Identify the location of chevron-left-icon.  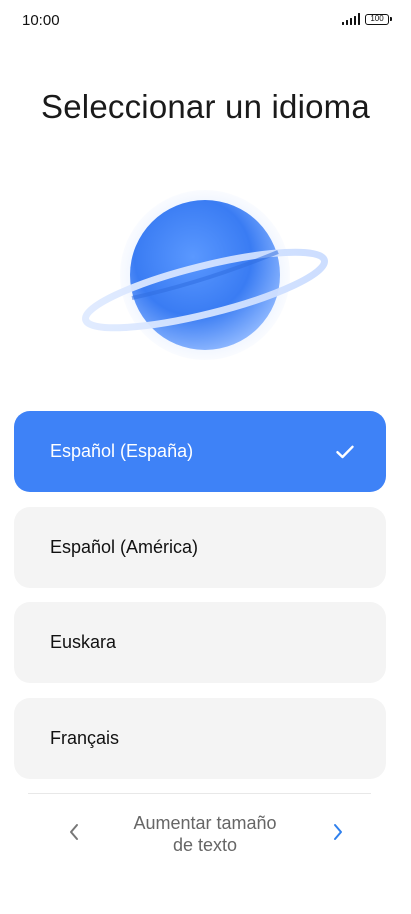
(74, 832).